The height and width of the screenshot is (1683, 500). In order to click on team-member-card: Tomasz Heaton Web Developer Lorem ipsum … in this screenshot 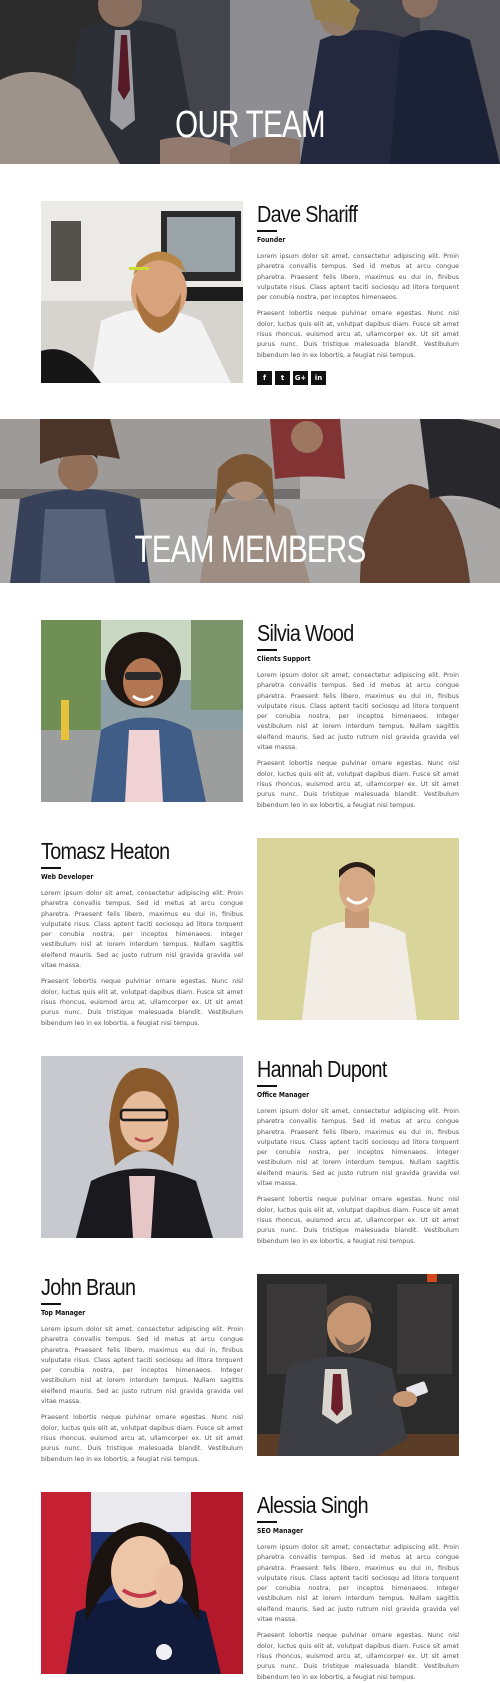, I will do `click(250, 932)`.